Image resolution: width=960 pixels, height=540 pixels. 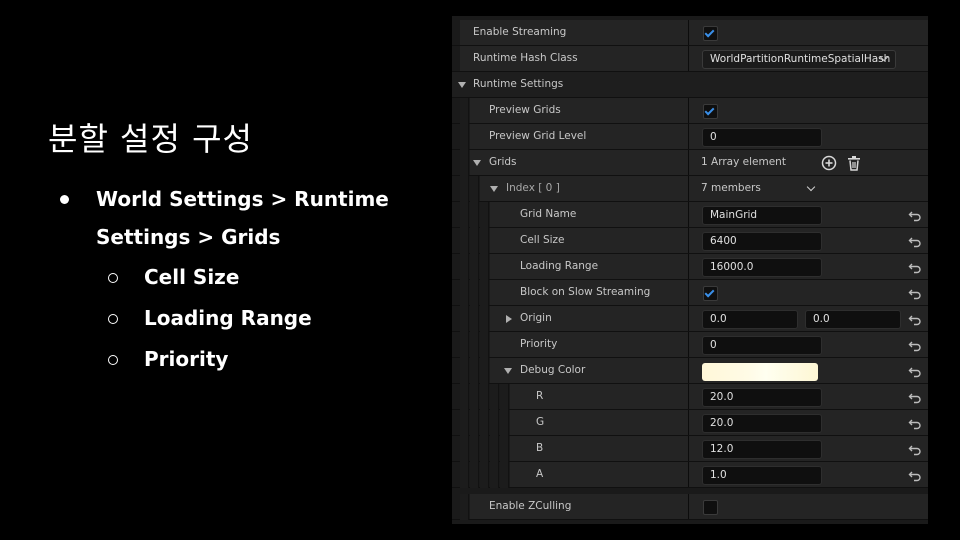 What do you see at coordinates (762, 137) in the screenshot?
I see `preview-grid-level-input: 0` at bounding box center [762, 137].